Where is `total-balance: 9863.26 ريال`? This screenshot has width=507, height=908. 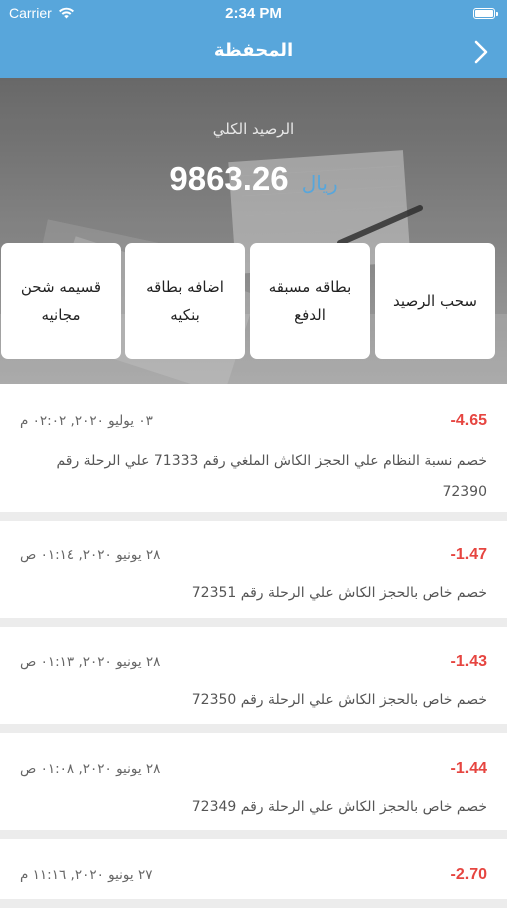 total-balance: 9863.26 ريال is located at coordinates (253, 179).